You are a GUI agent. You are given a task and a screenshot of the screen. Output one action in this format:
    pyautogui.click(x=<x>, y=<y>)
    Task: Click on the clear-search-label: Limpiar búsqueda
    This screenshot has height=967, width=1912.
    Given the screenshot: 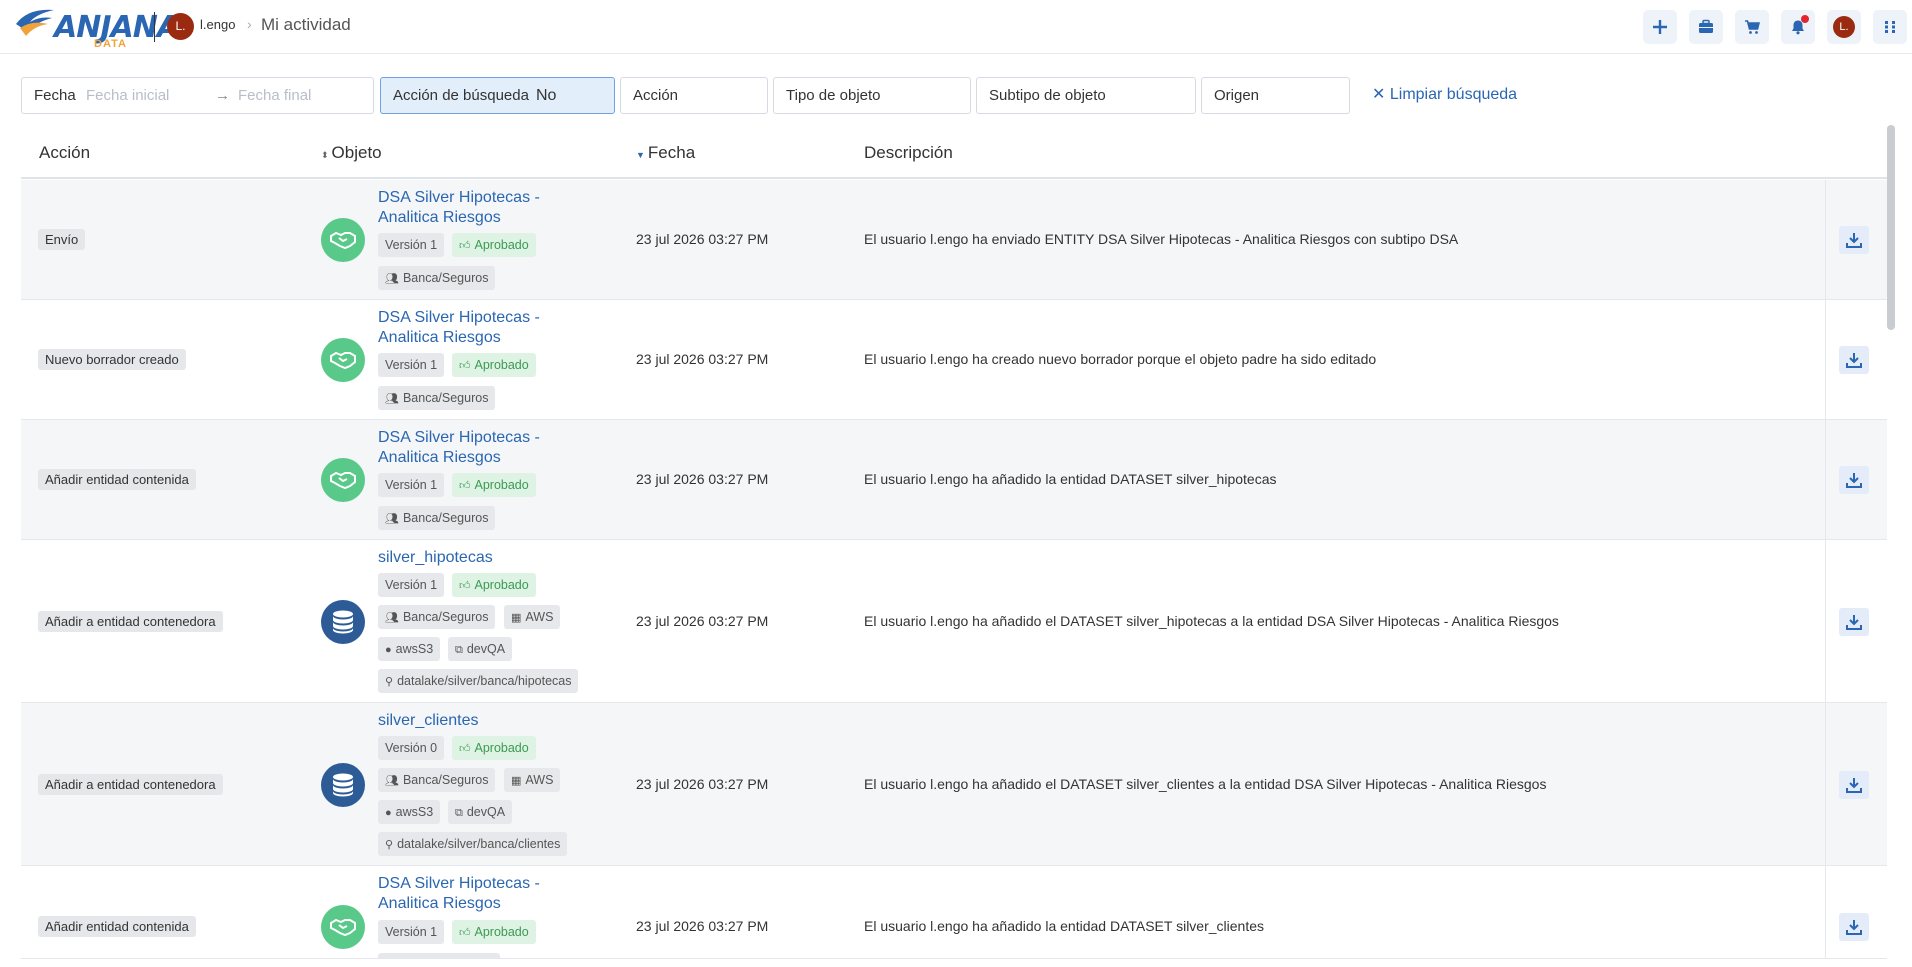 What is the action you would take?
    pyautogui.click(x=1453, y=94)
    